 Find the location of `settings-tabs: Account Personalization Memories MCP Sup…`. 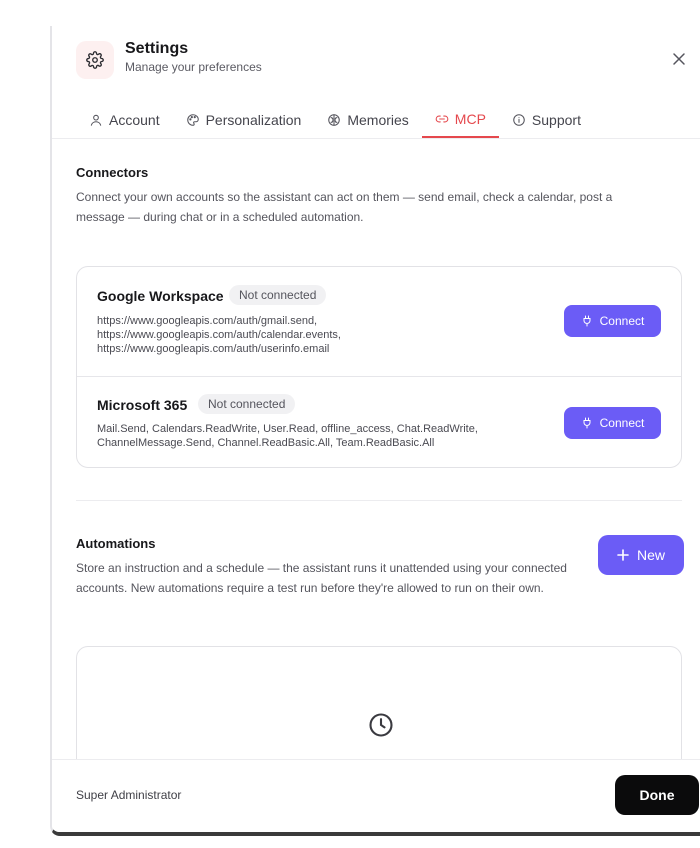

settings-tabs: Account Personalization Memories MCP Sup… is located at coordinates (335, 120).